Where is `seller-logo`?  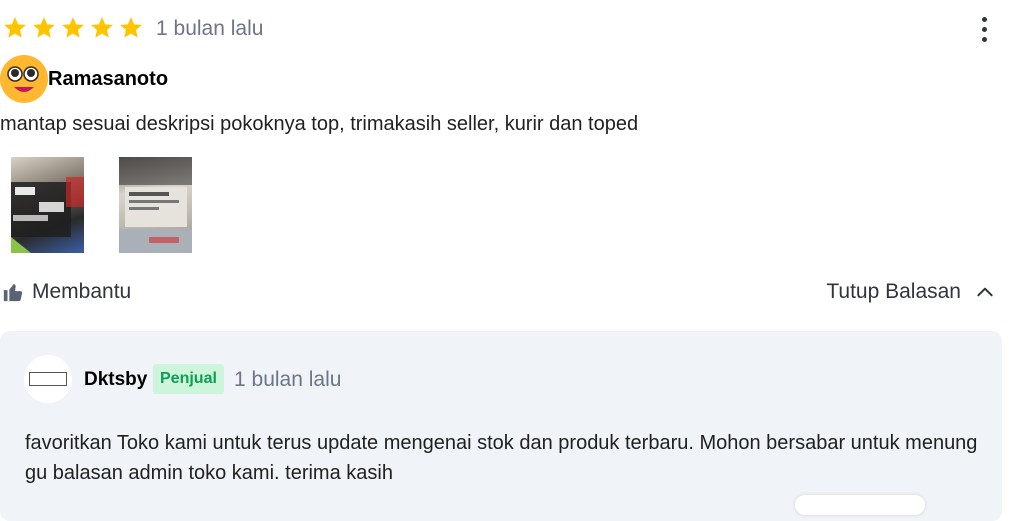 seller-logo is located at coordinates (48, 379).